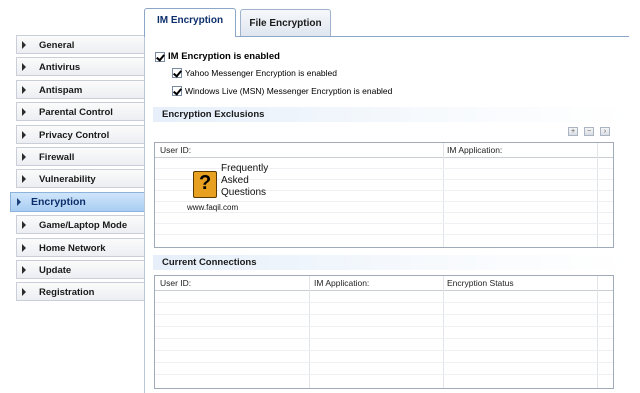  I want to click on section-title: Current Connections, so click(209, 262).